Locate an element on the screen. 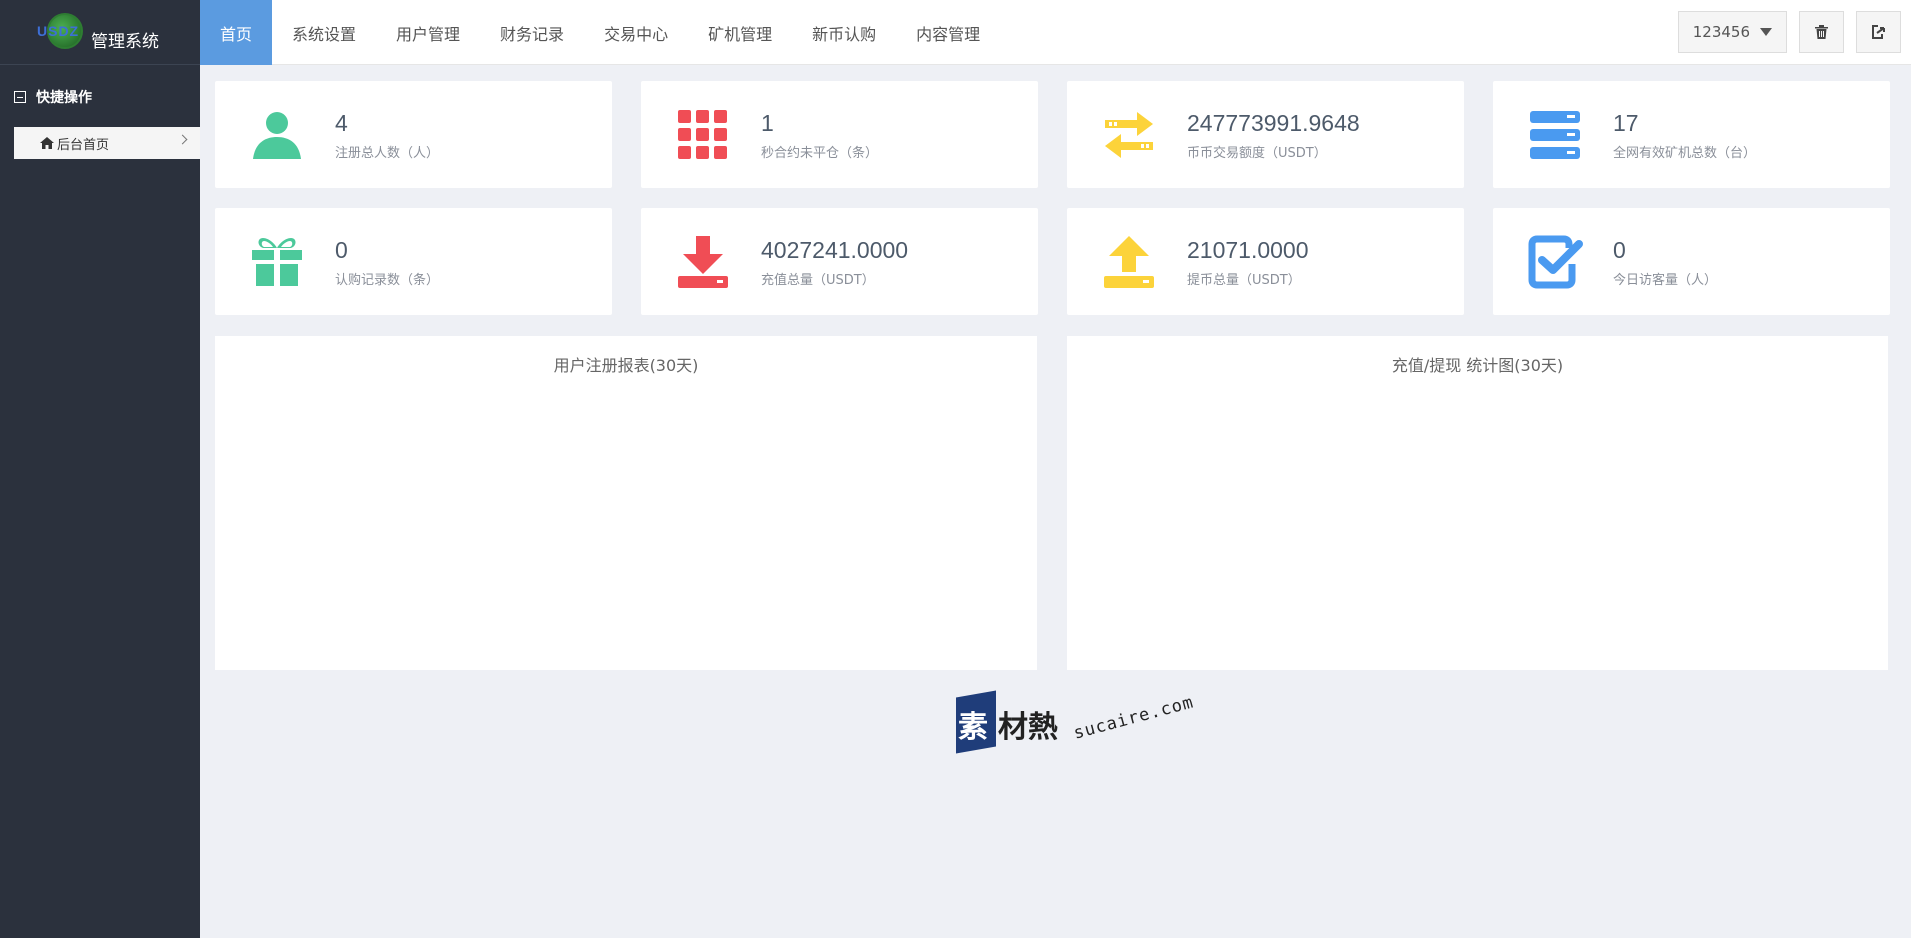 Image resolution: width=1911 pixels, height=938 pixels. gift-icon is located at coordinates (277, 262).